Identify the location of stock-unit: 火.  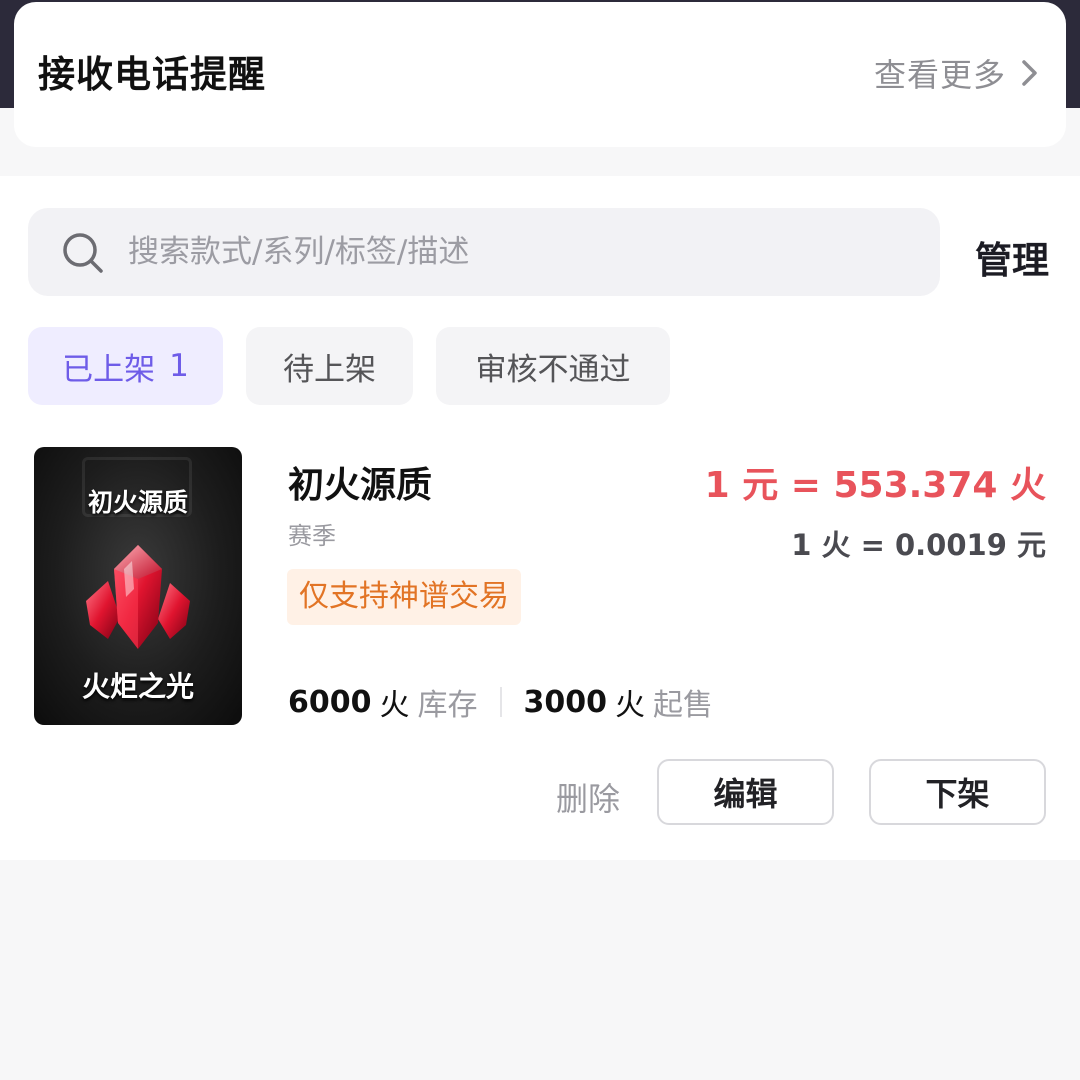
(394, 705).